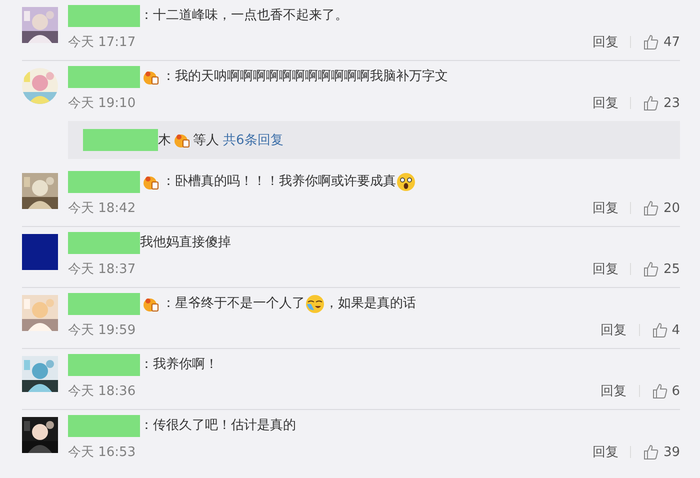 The image size is (700, 478). Describe the element at coordinates (315, 304) in the screenshot. I see `crying-emoji-icon` at that location.